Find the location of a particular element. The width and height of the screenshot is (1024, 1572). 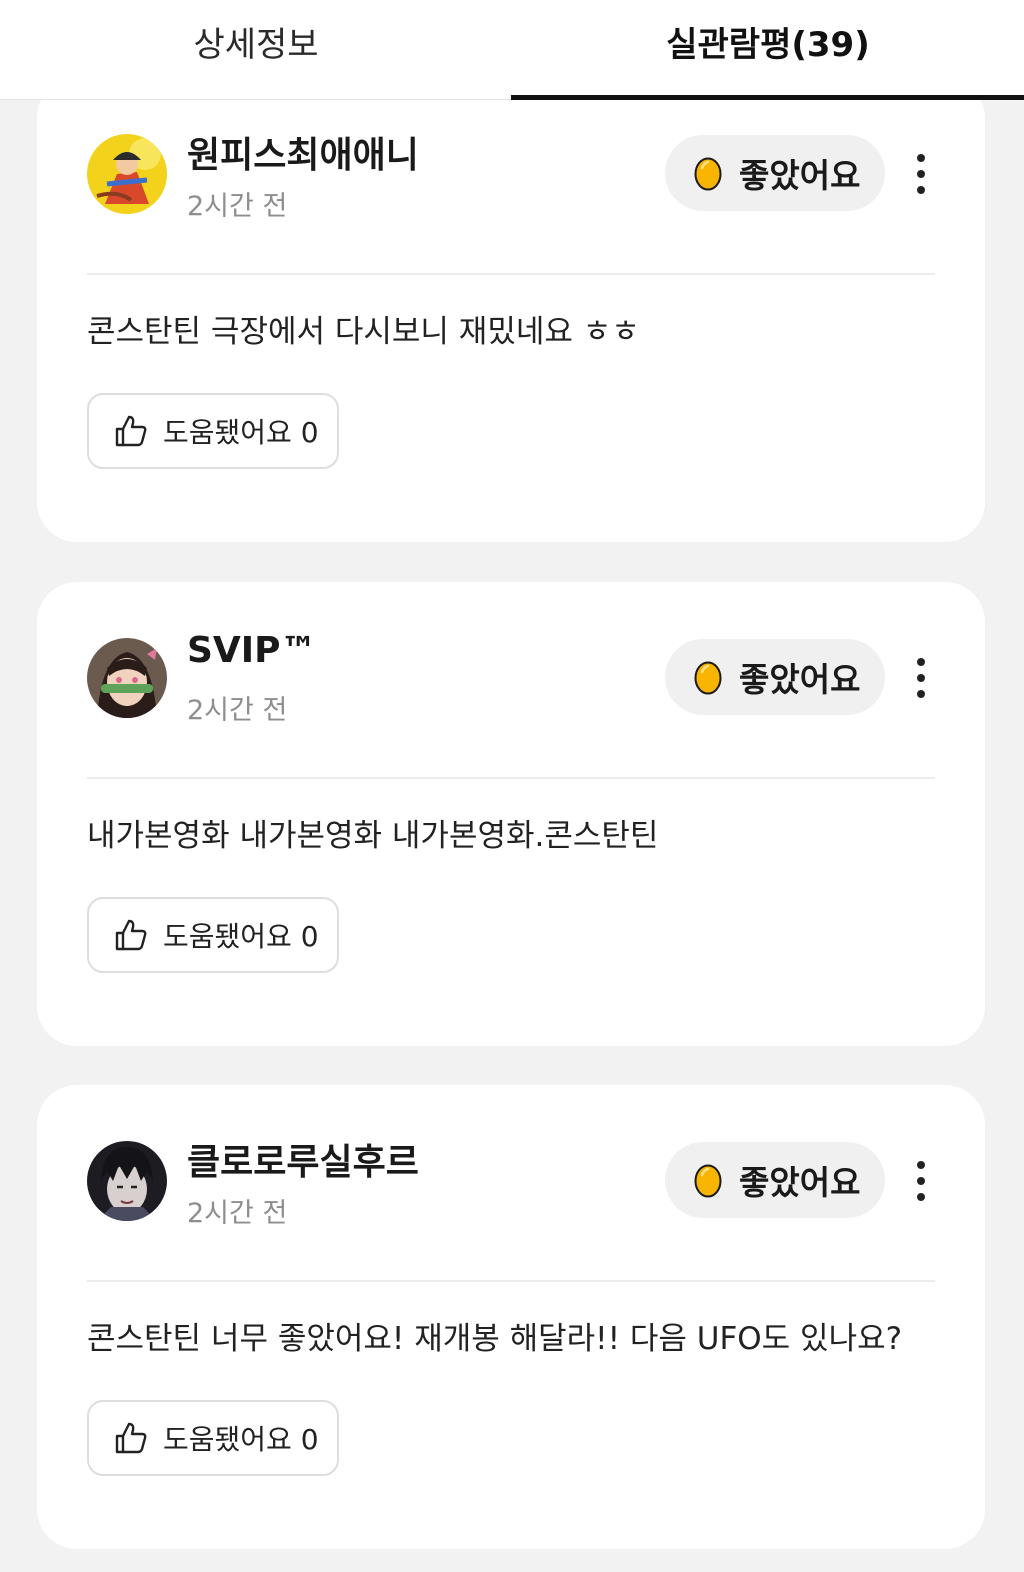

anime-boy-avatar-image is located at coordinates (127, 1181).